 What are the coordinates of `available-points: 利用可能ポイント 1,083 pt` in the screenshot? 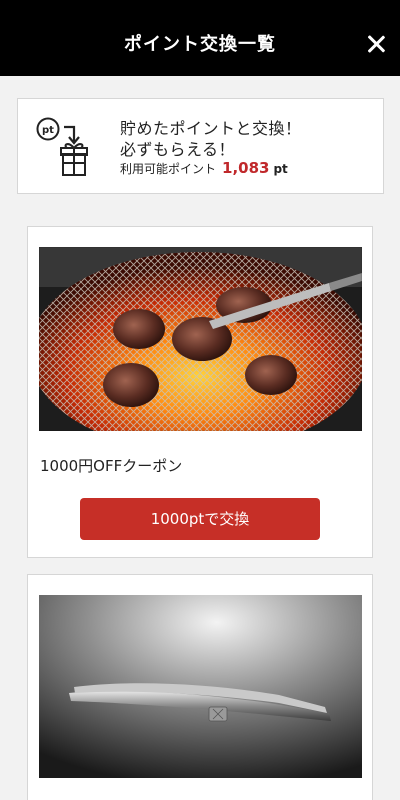 It's located at (204, 168).